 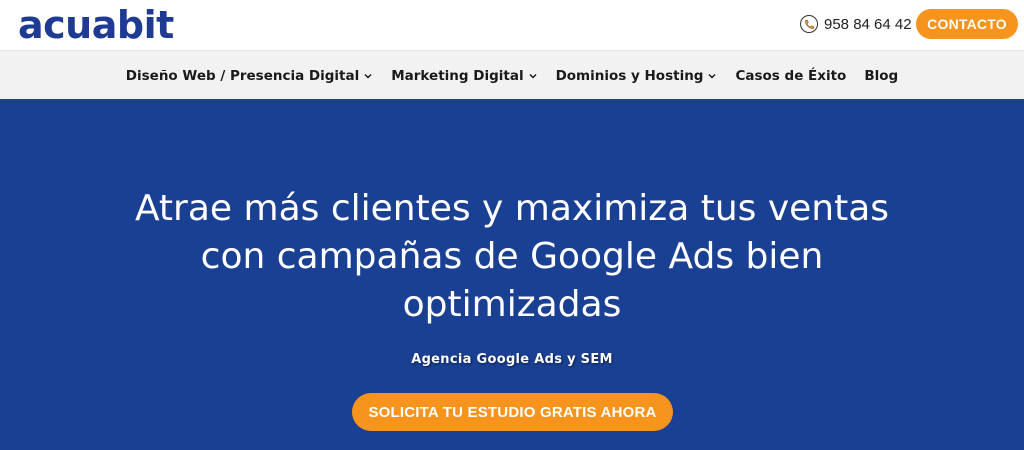 I want to click on phone-number: 958 84 64 42, so click(x=868, y=24).